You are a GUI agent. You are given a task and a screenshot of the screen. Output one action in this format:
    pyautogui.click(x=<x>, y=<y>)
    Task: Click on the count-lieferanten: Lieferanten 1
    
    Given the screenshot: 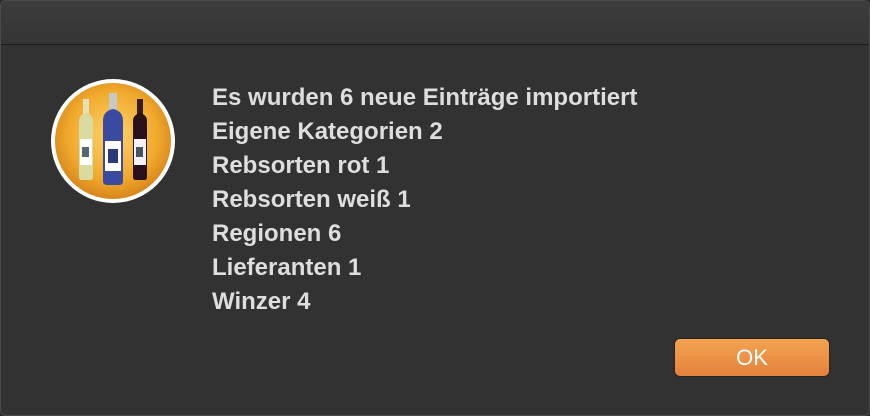 What is the action you would take?
    pyautogui.click(x=287, y=267)
    